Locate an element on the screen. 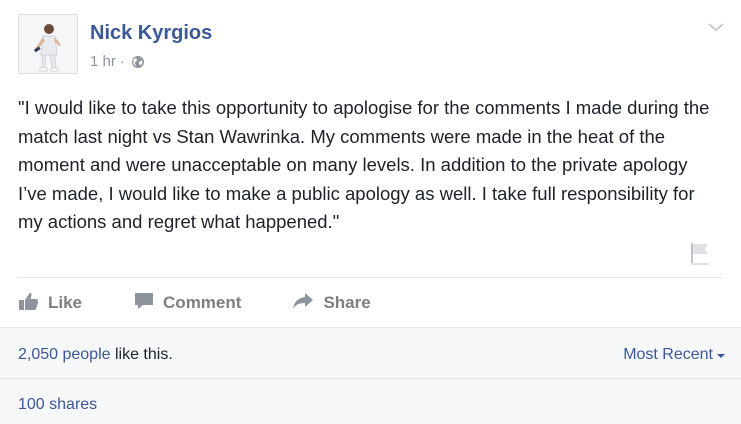 Image resolution: width=741 pixels, height=424 pixels. share-button: Share is located at coordinates (331, 303).